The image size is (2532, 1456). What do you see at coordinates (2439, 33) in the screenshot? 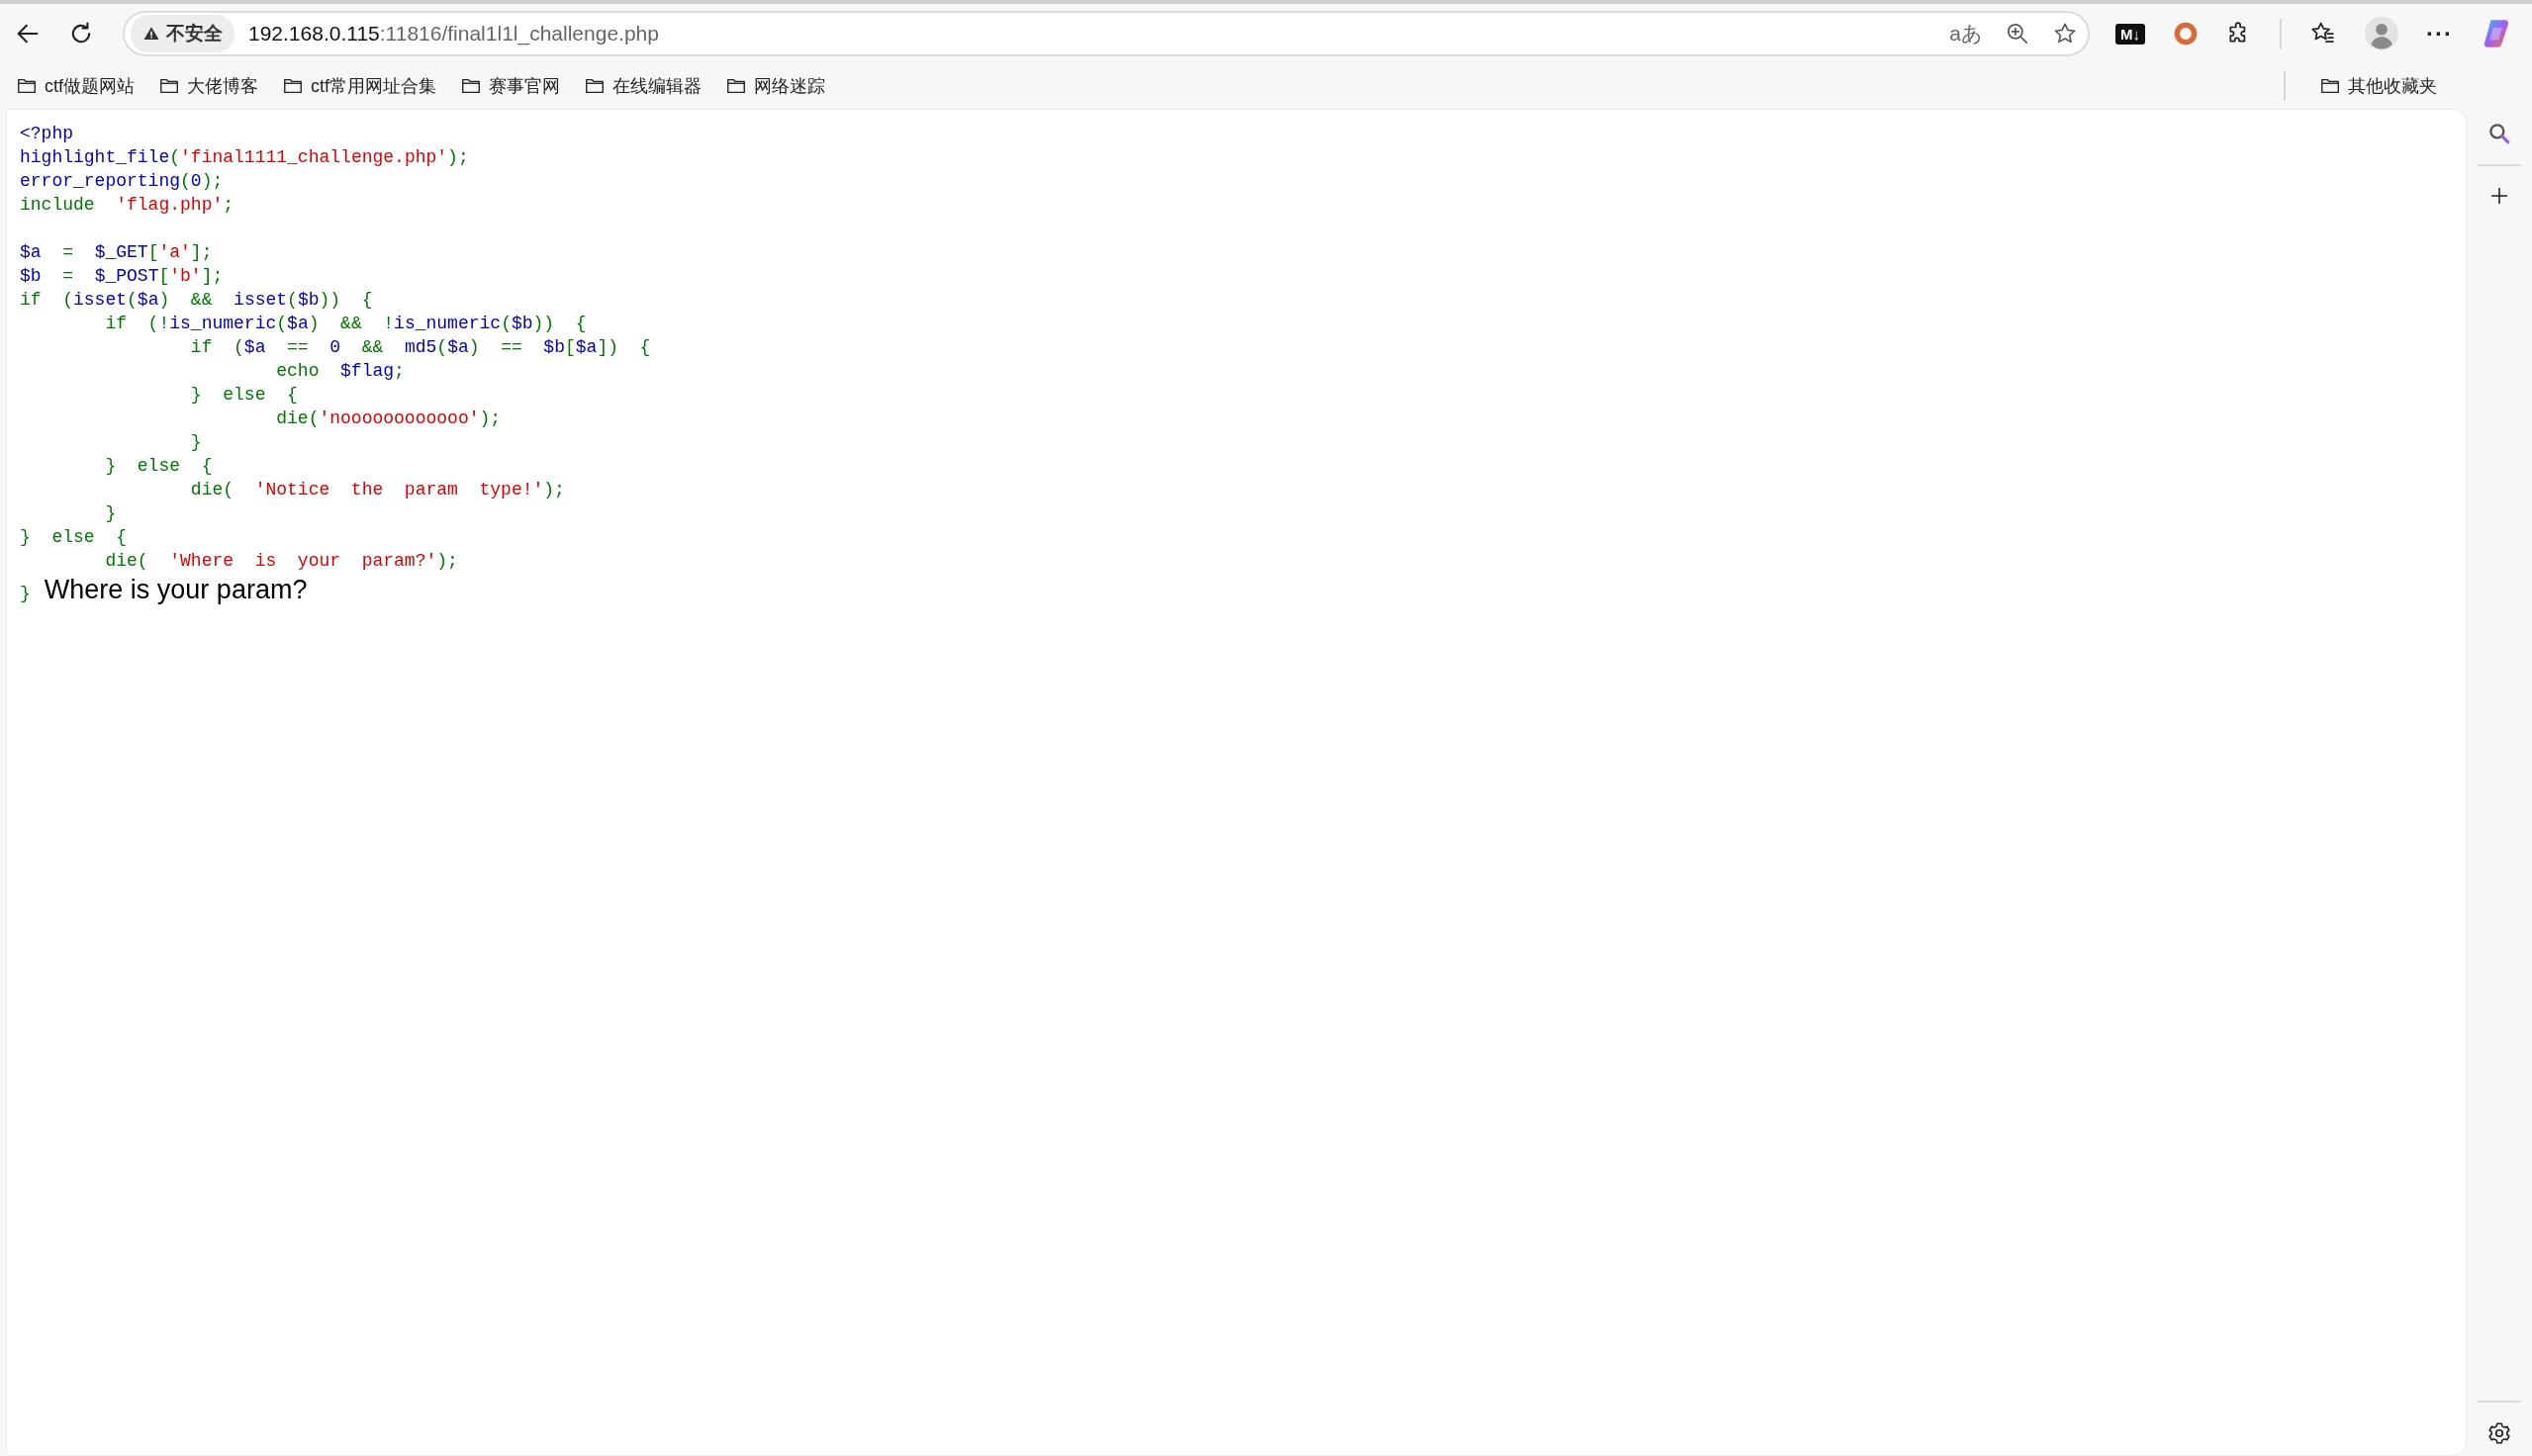
I see `more-menu-button: ···` at bounding box center [2439, 33].